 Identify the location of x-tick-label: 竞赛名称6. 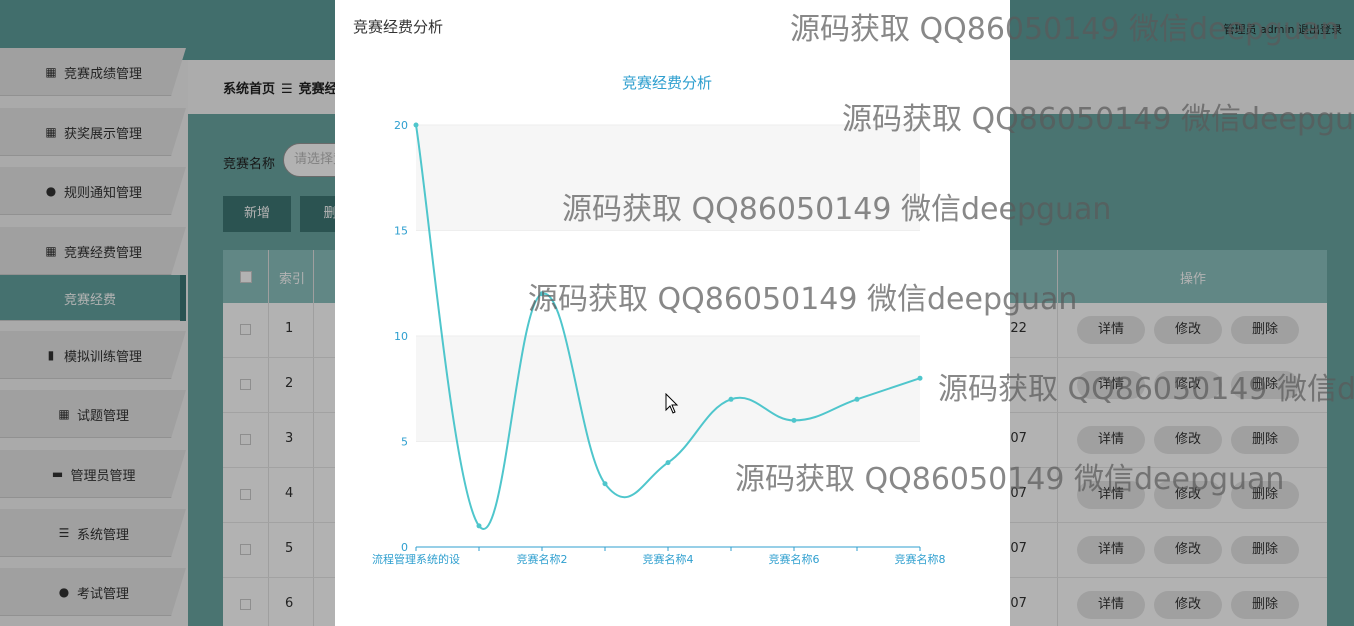
(794, 559).